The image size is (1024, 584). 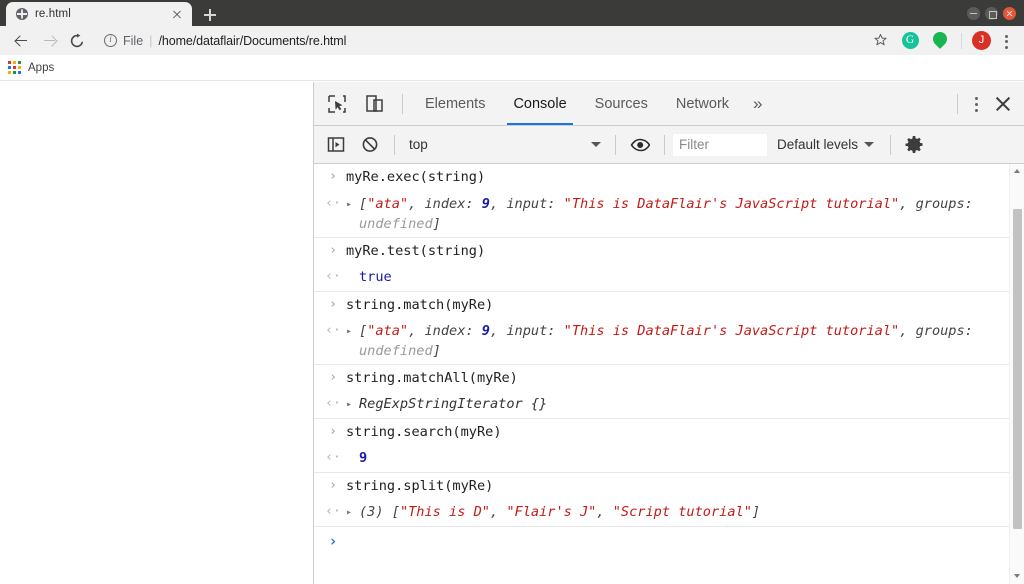 I want to click on console-result-value: 9, so click(x=363, y=458).